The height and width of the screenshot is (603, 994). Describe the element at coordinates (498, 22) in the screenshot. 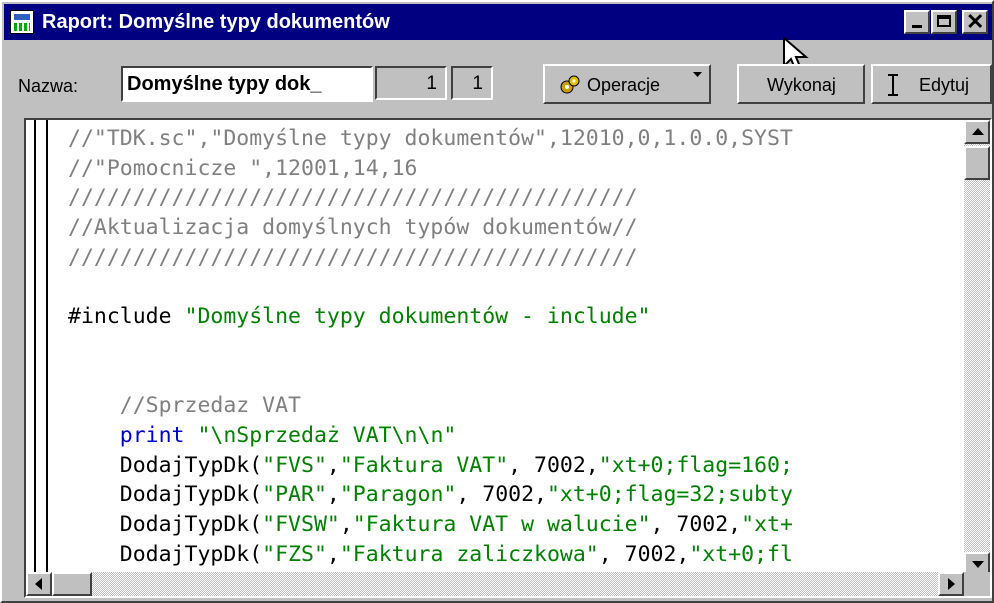

I see `title-bar: Raport: Domyślne typy dokumentów ✕` at that location.